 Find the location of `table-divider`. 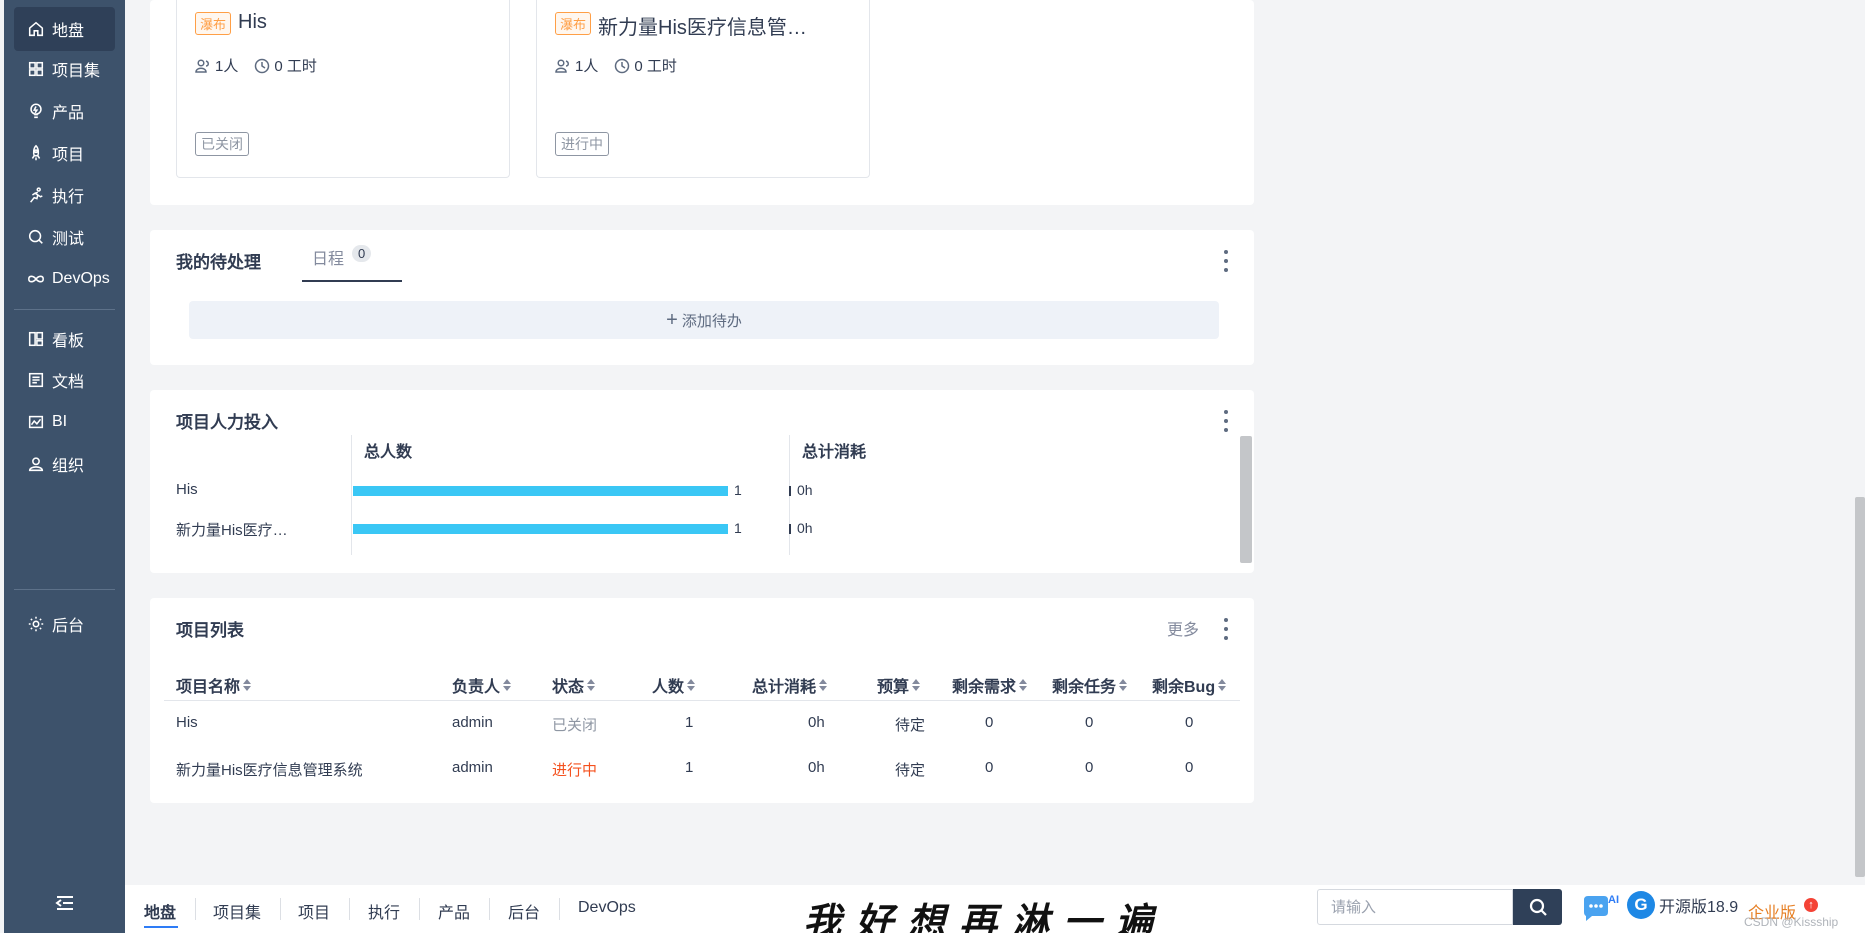

table-divider is located at coordinates (702, 700).